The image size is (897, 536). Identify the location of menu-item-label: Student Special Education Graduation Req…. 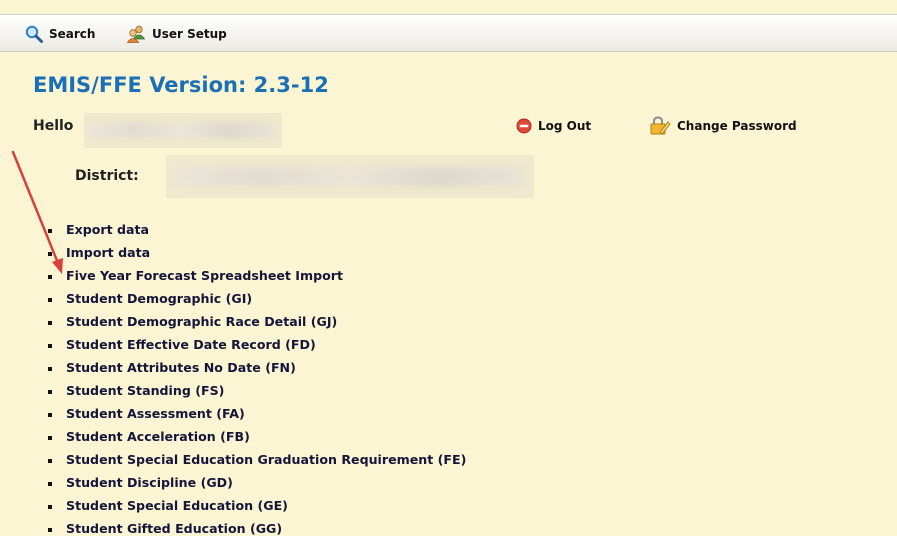
(266, 459).